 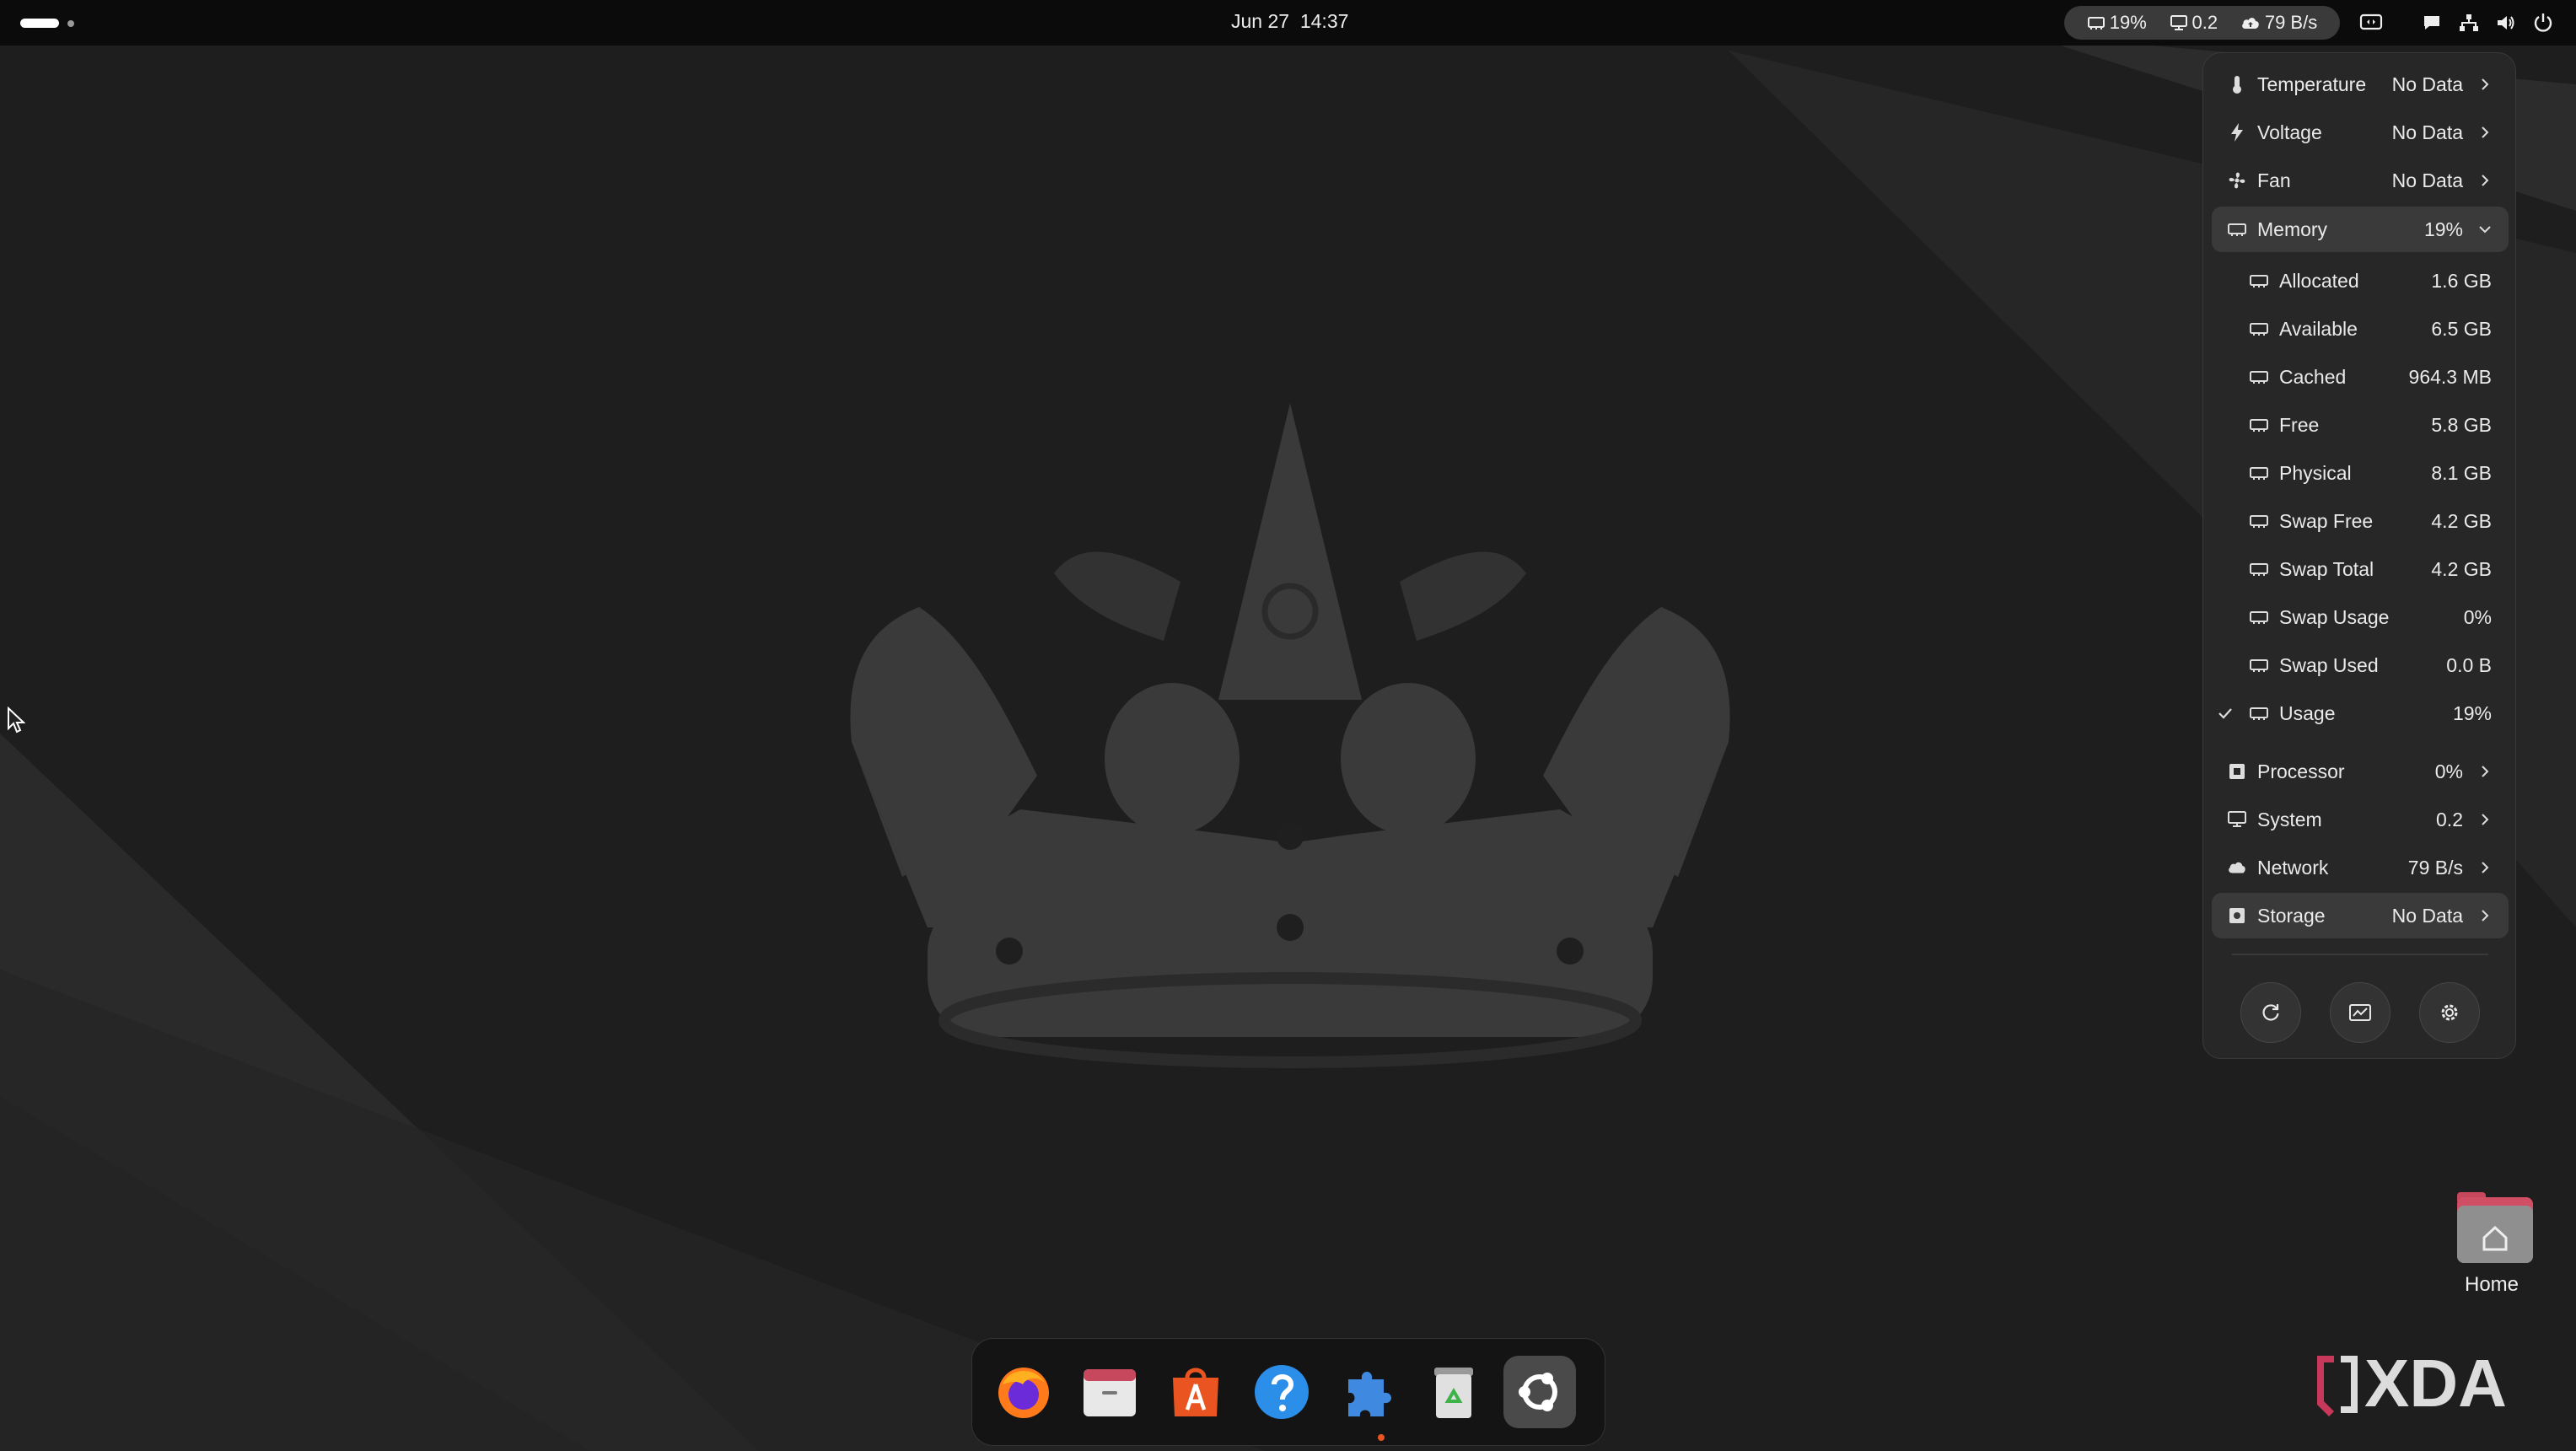 What do you see at coordinates (2319, 281) in the screenshot?
I see `allocated-label: Allocated` at bounding box center [2319, 281].